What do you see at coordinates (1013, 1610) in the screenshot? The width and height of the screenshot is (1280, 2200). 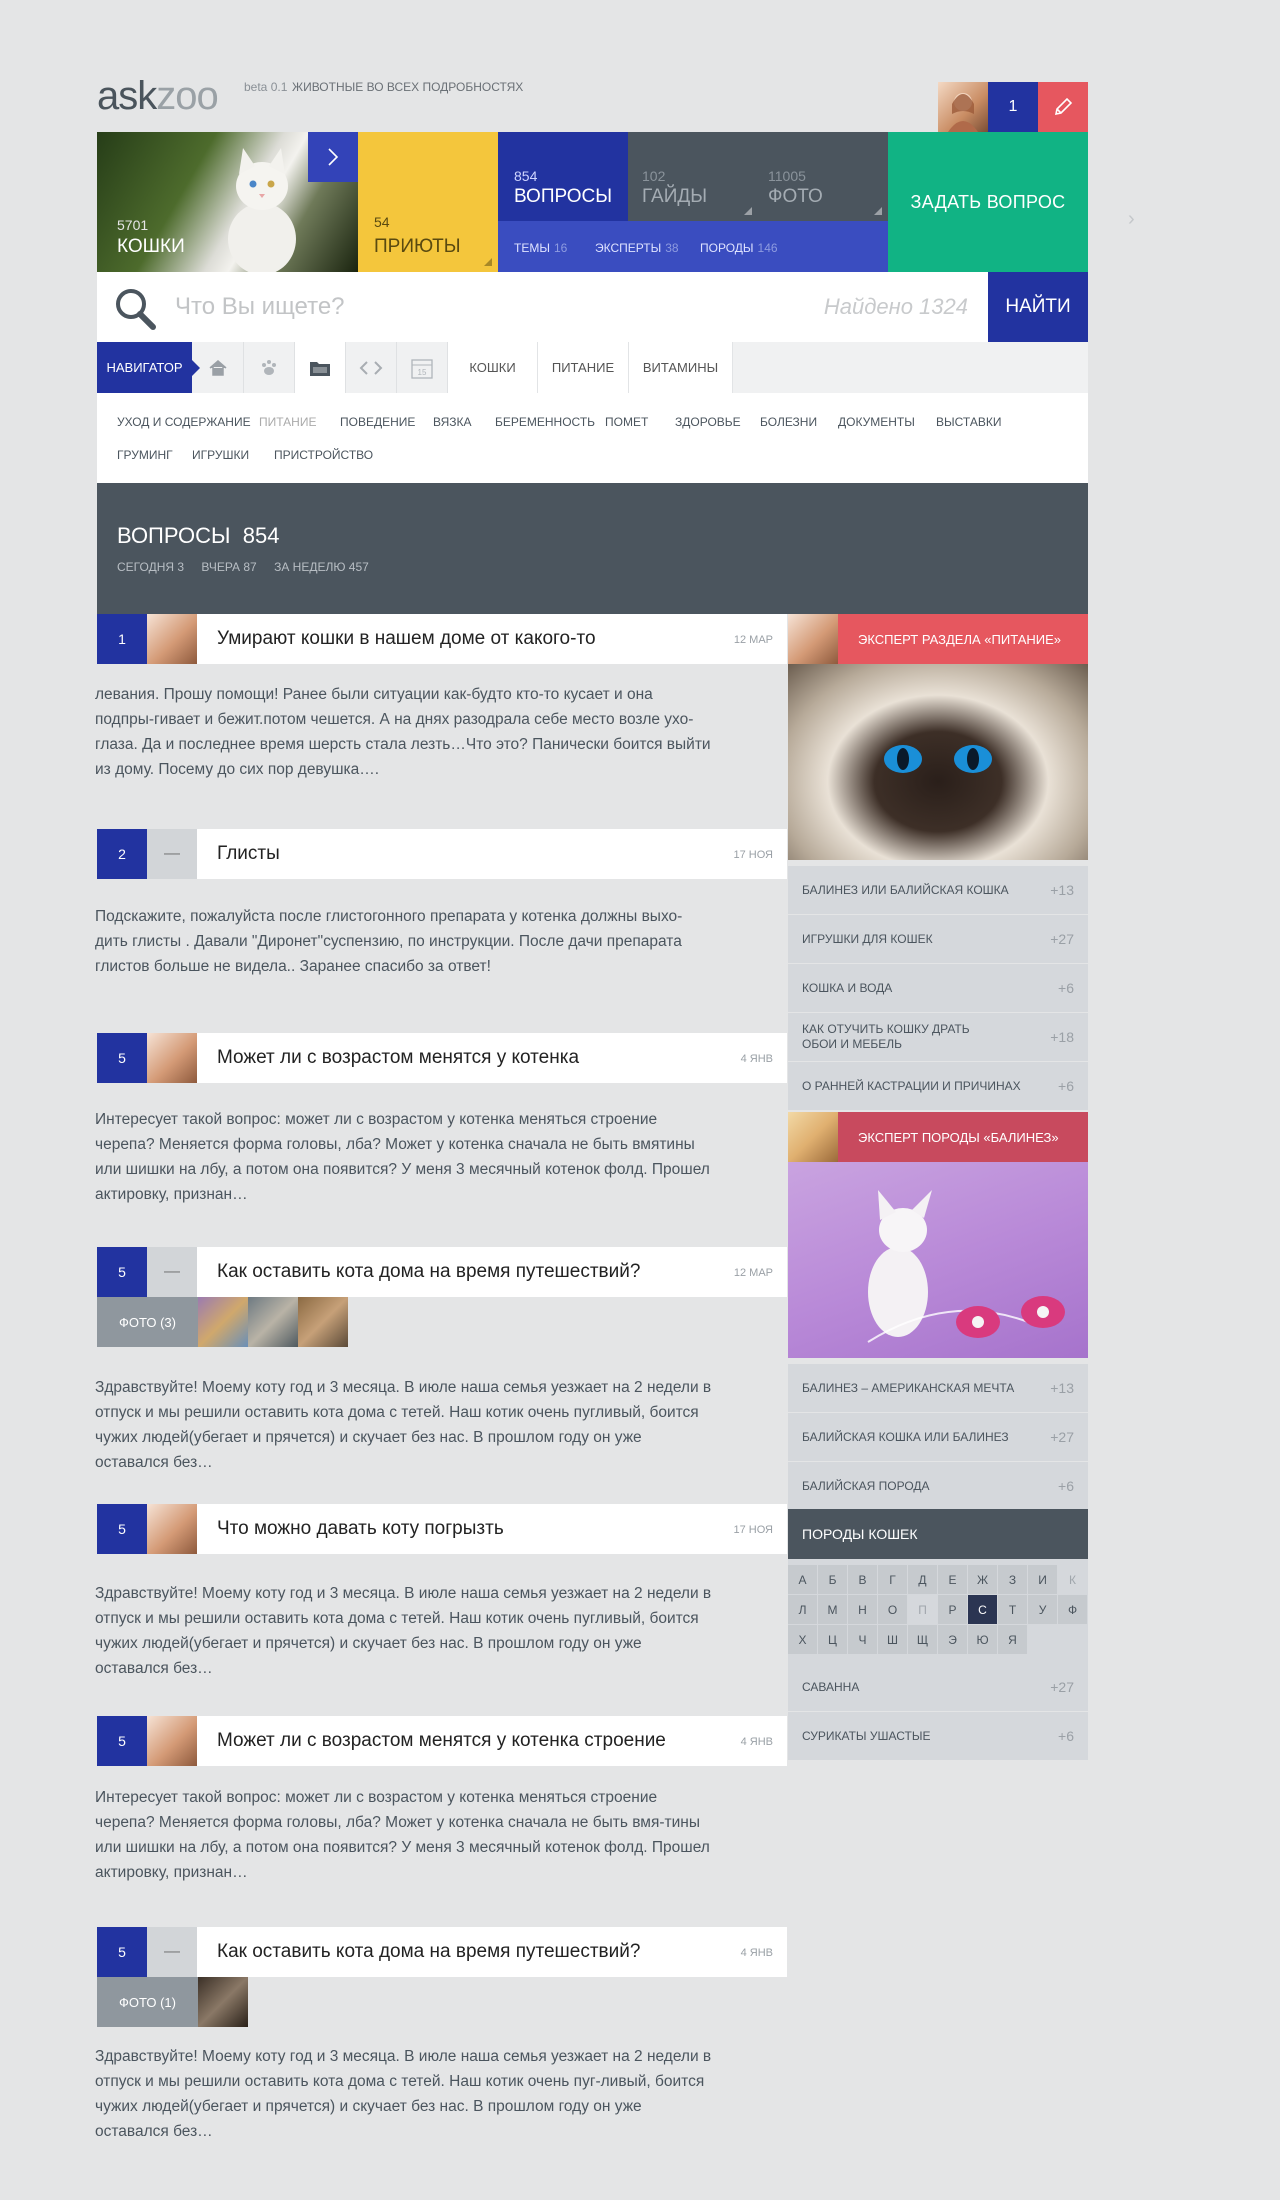 I see `alphabet-letter: Т` at bounding box center [1013, 1610].